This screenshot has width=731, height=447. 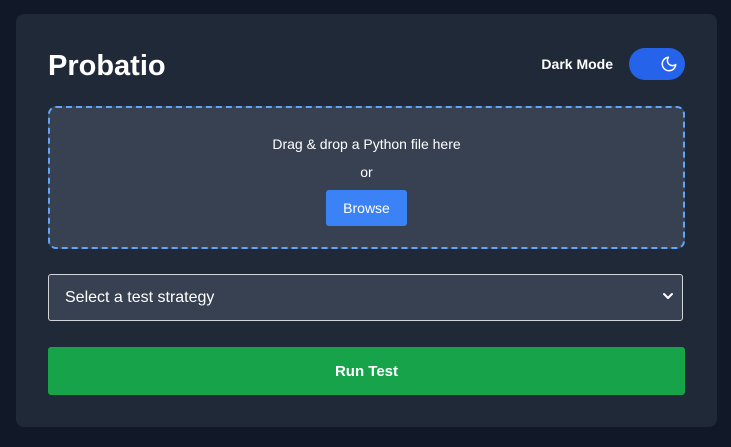 I want to click on dropzone-prompt: Drag & drop a Python file here, so click(x=366, y=144).